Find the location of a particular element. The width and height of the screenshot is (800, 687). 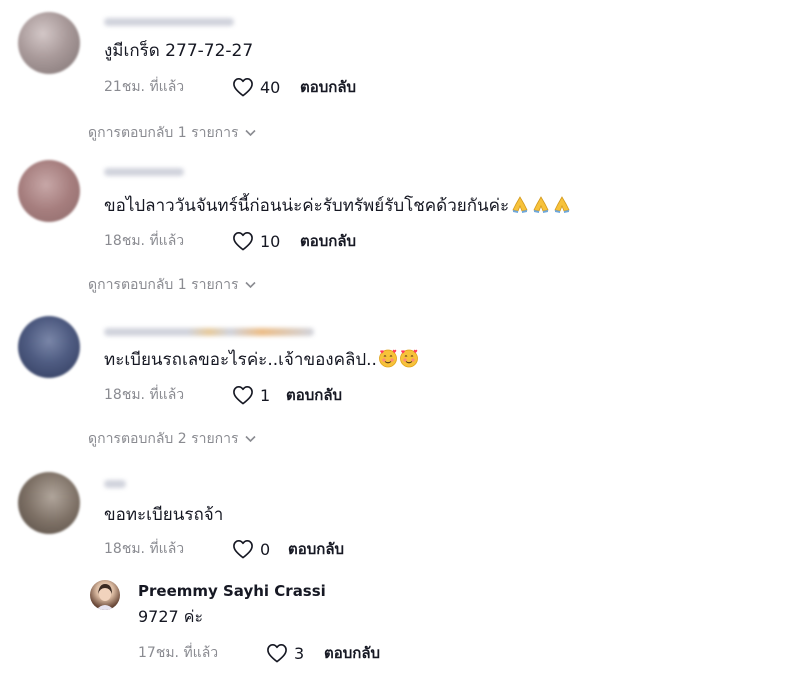

like-button: 1 is located at coordinates (259, 395).